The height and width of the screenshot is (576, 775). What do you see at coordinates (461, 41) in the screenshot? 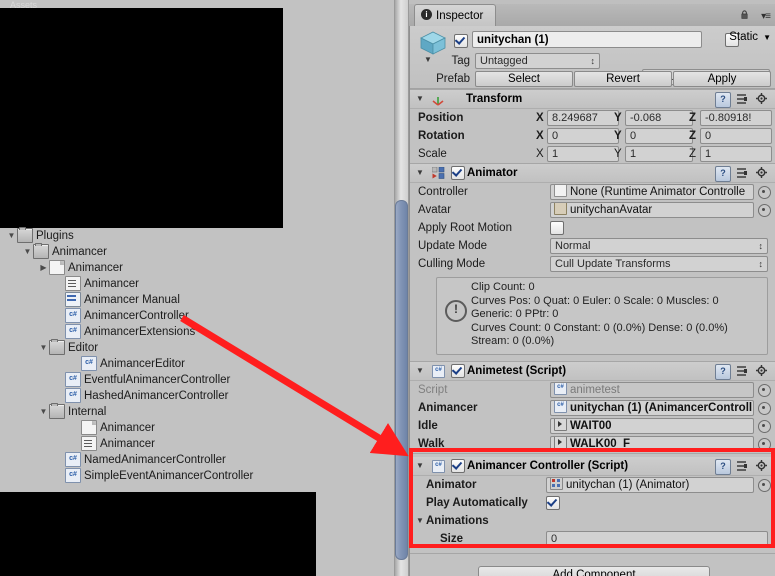
I see `gameobject-enabled-checkbox` at bounding box center [461, 41].